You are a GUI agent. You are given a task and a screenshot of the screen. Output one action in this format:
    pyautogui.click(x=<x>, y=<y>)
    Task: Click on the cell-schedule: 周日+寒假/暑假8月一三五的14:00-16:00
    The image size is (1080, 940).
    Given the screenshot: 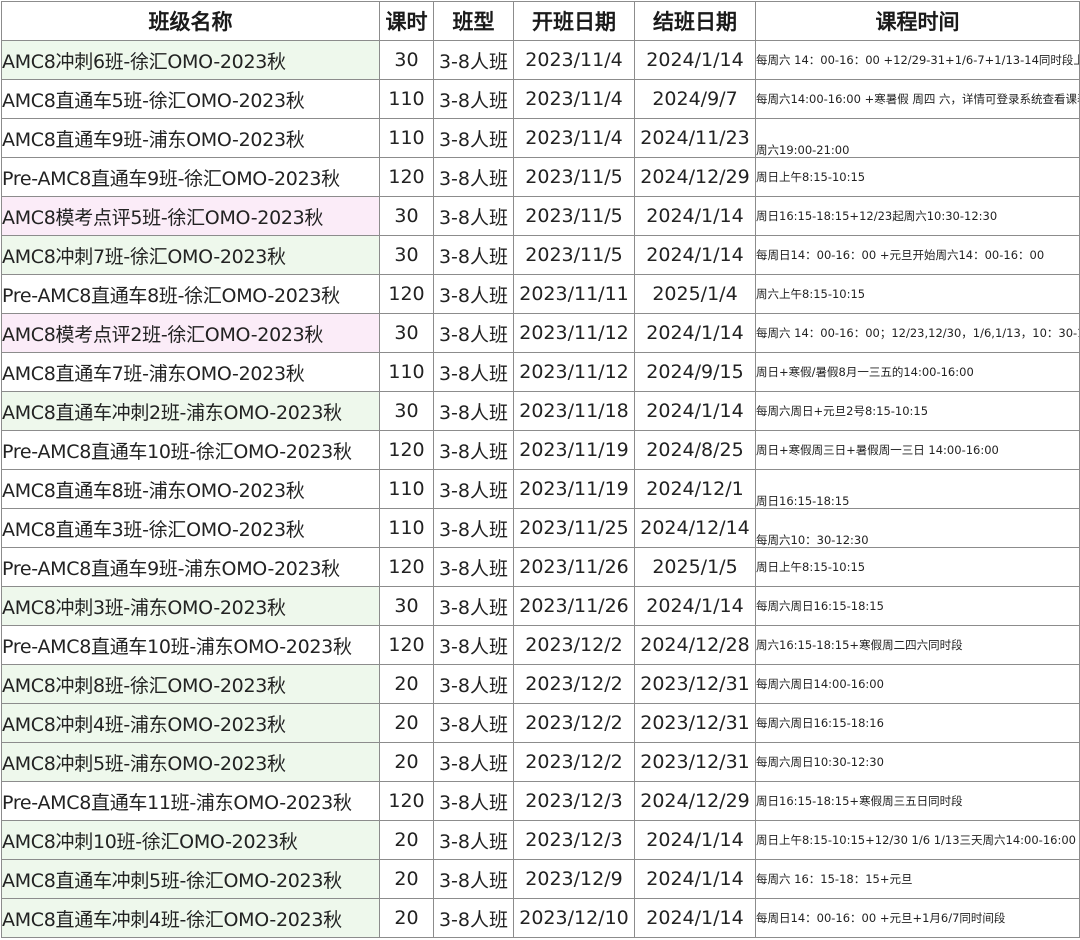 What is the action you would take?
    pyautogui.click(x=917, y=372)
    